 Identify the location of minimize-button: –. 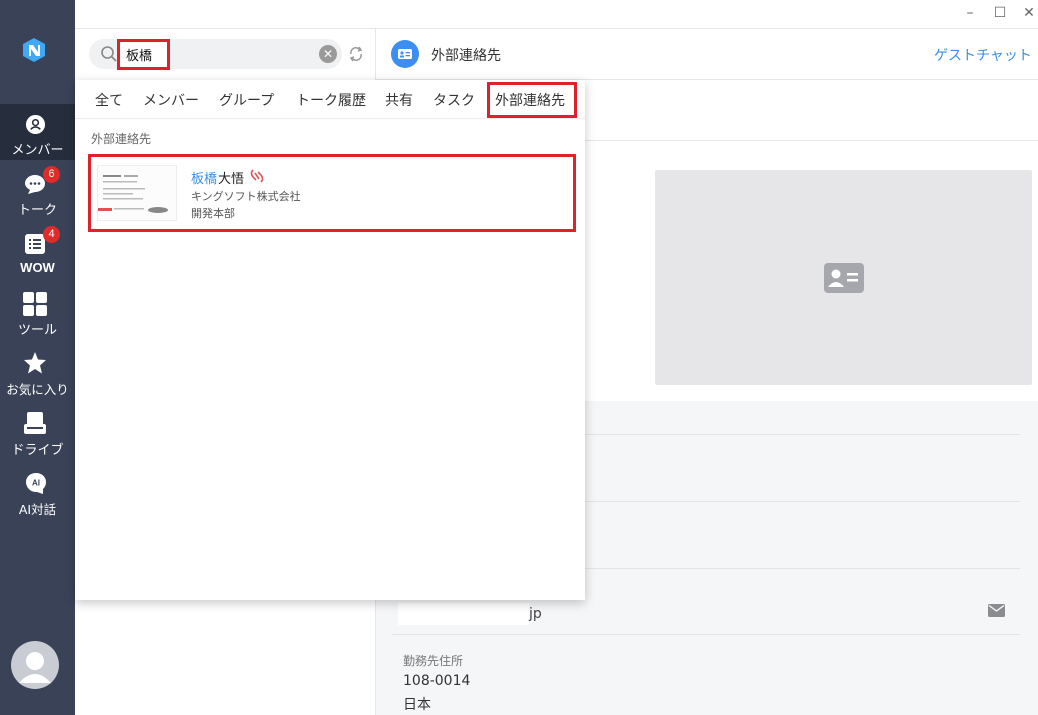
(970, 14).